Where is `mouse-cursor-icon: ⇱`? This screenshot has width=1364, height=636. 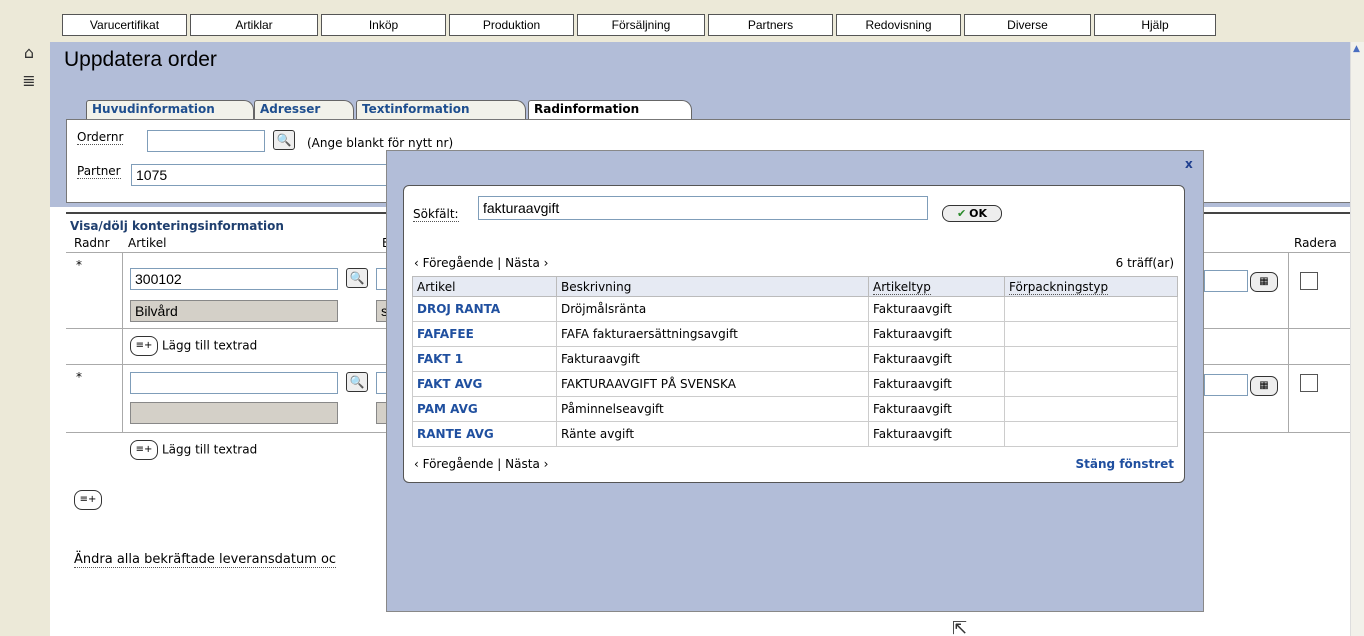 mouse-cursor-icon: ⇱ is located at coordinates (960, 627).